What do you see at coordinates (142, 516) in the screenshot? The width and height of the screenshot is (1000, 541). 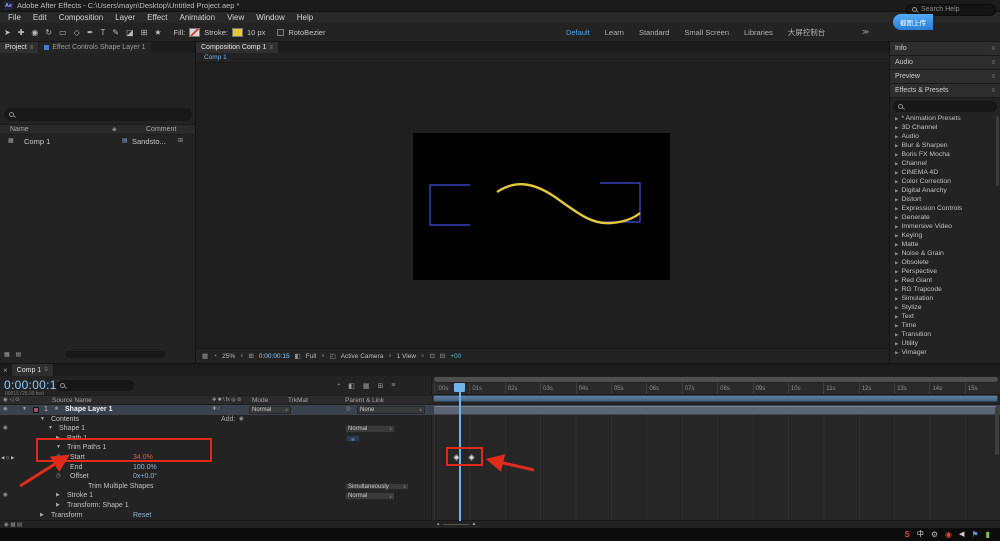 I see `reset-link: Reset` at bounding box center [142, 516].